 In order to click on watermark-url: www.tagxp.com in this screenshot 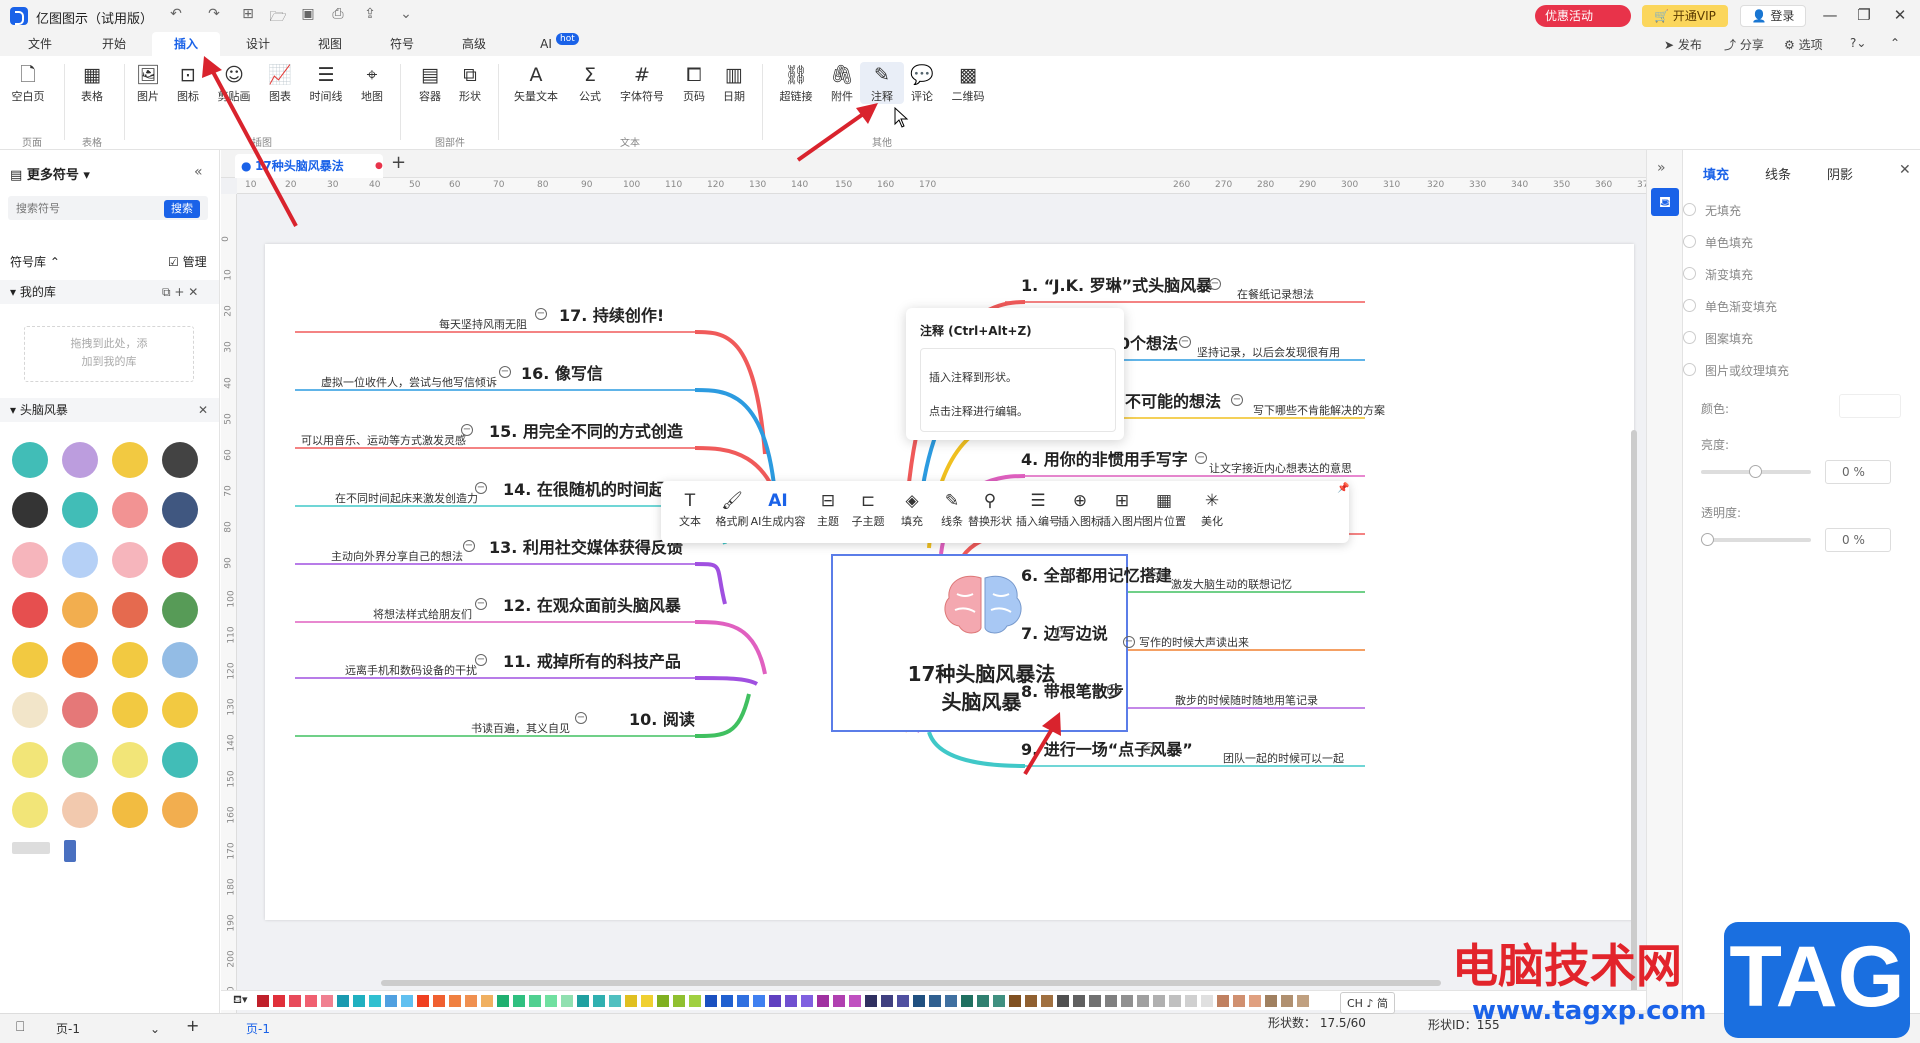, I will do `click(1589, 1011)`.